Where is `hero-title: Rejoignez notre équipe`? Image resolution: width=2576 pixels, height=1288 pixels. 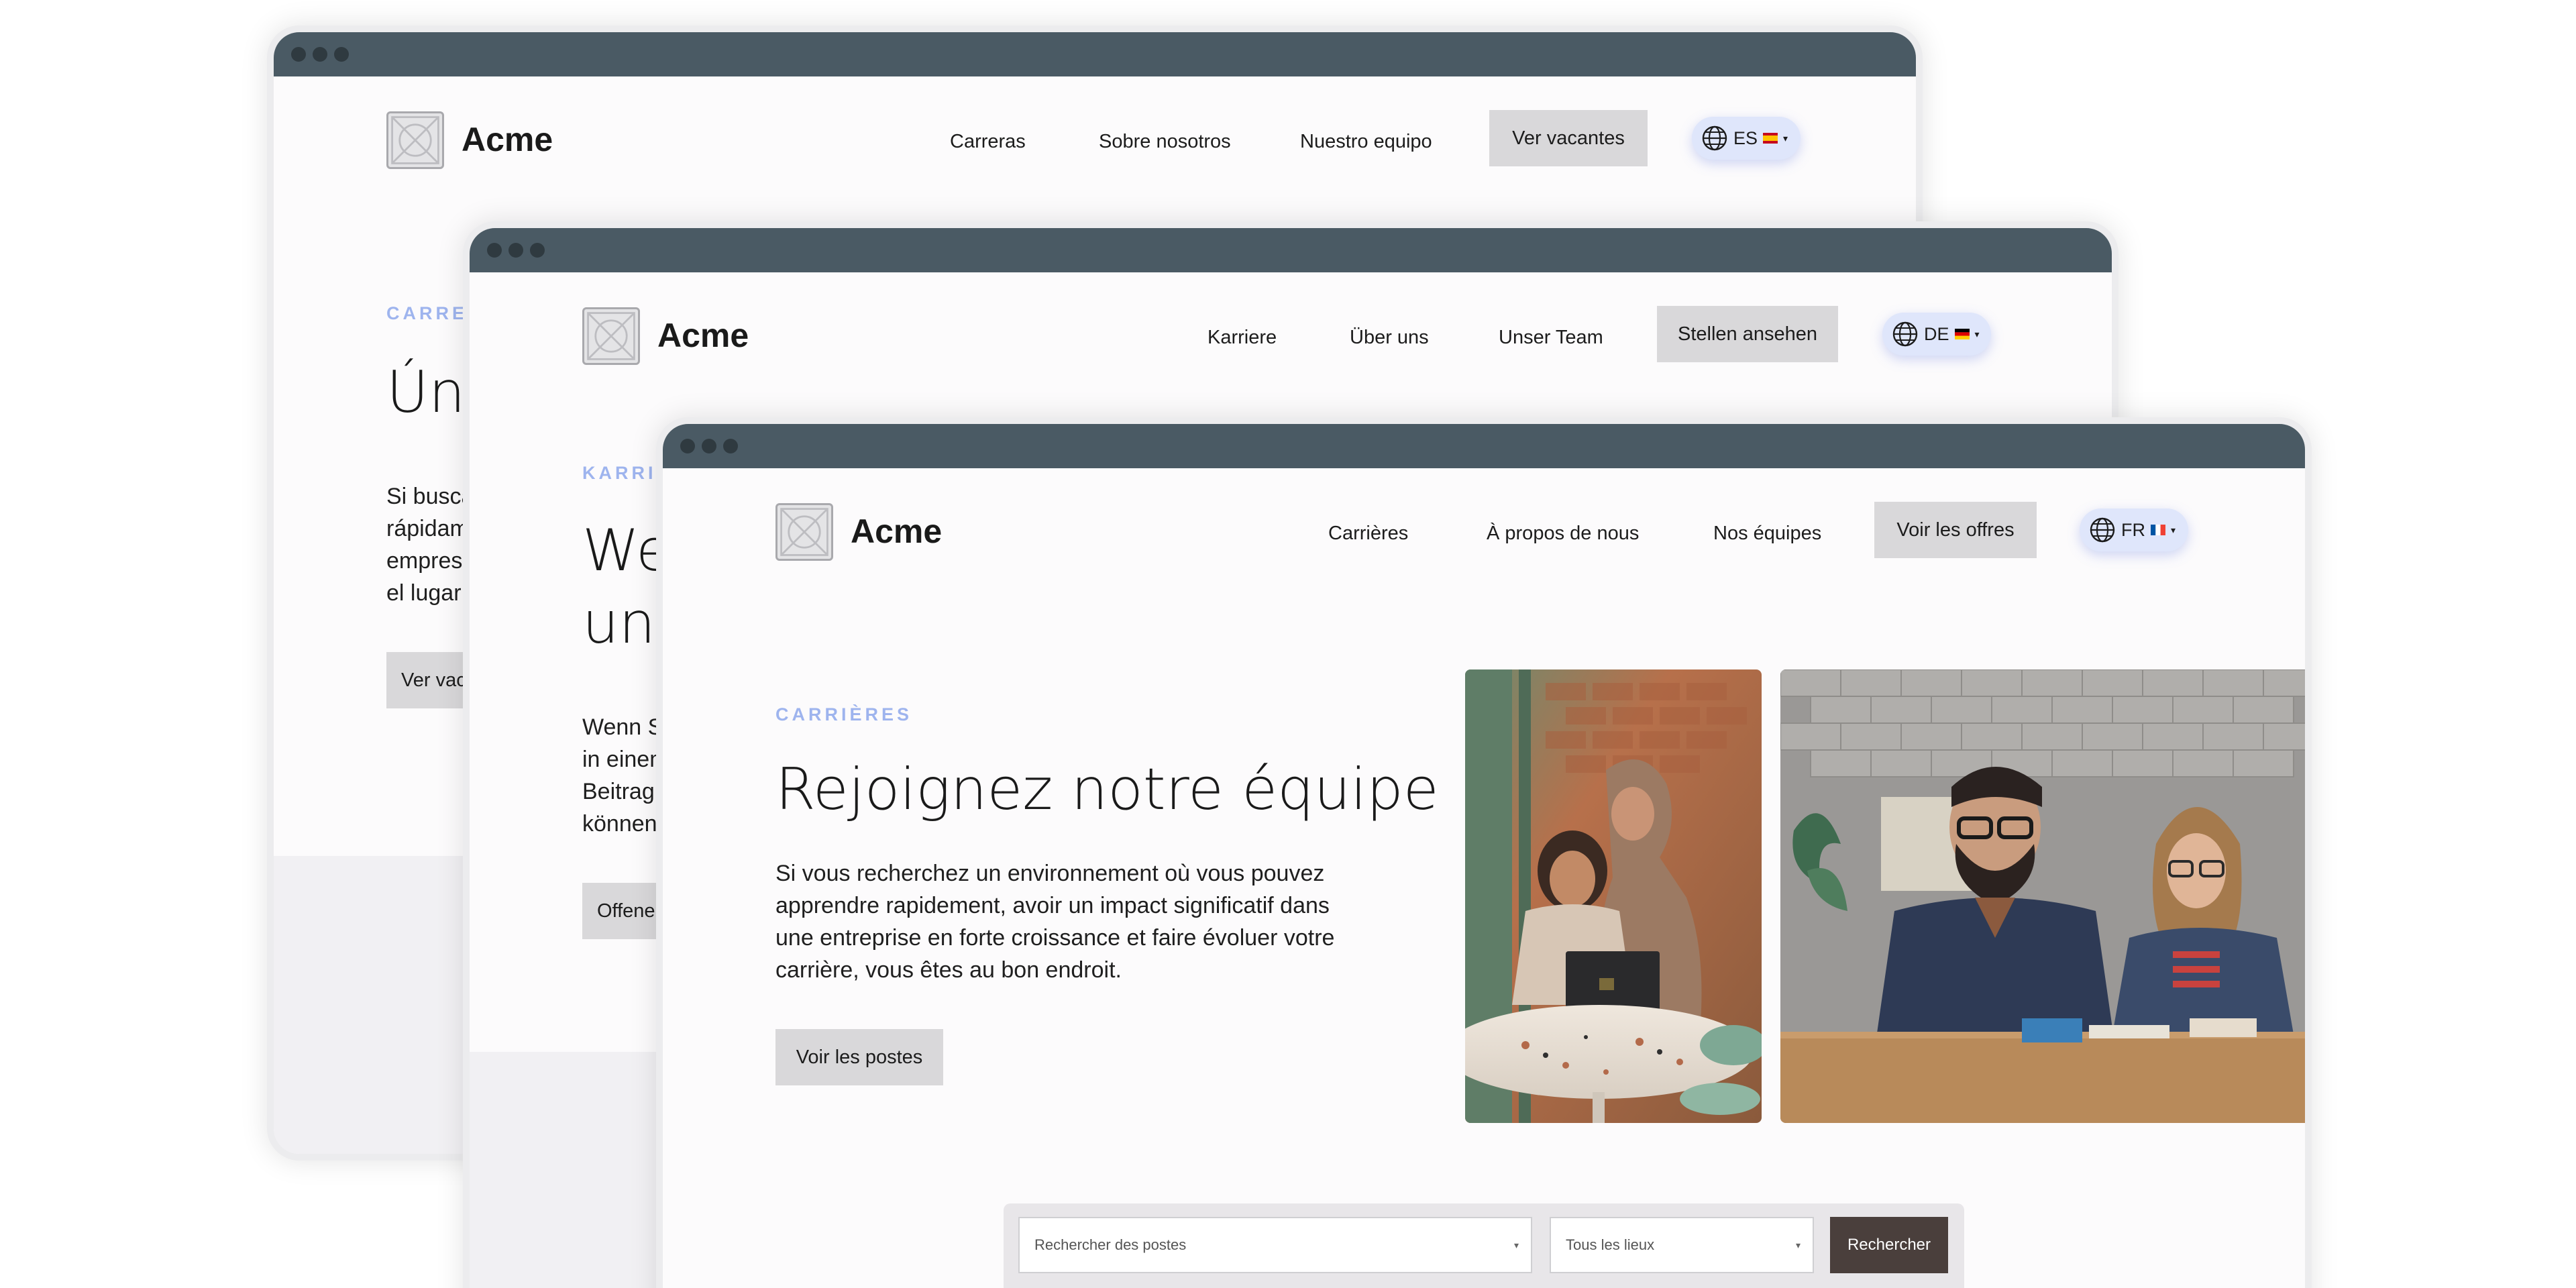
hero-title: Rejoignez notre équipe is located at coordinates (1107, 789).